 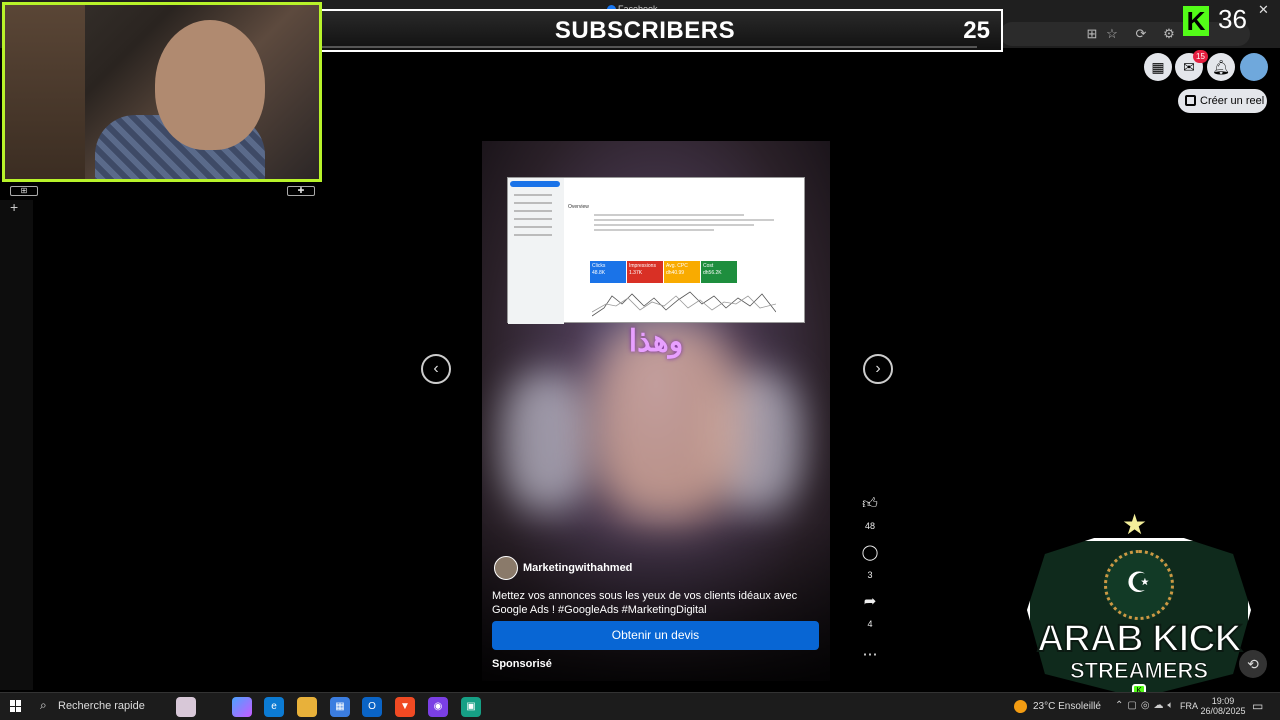 What do you see at coordinates (242, 707) in the screenshot?
I see `copilot-icon` at bounding box center [242, 707].